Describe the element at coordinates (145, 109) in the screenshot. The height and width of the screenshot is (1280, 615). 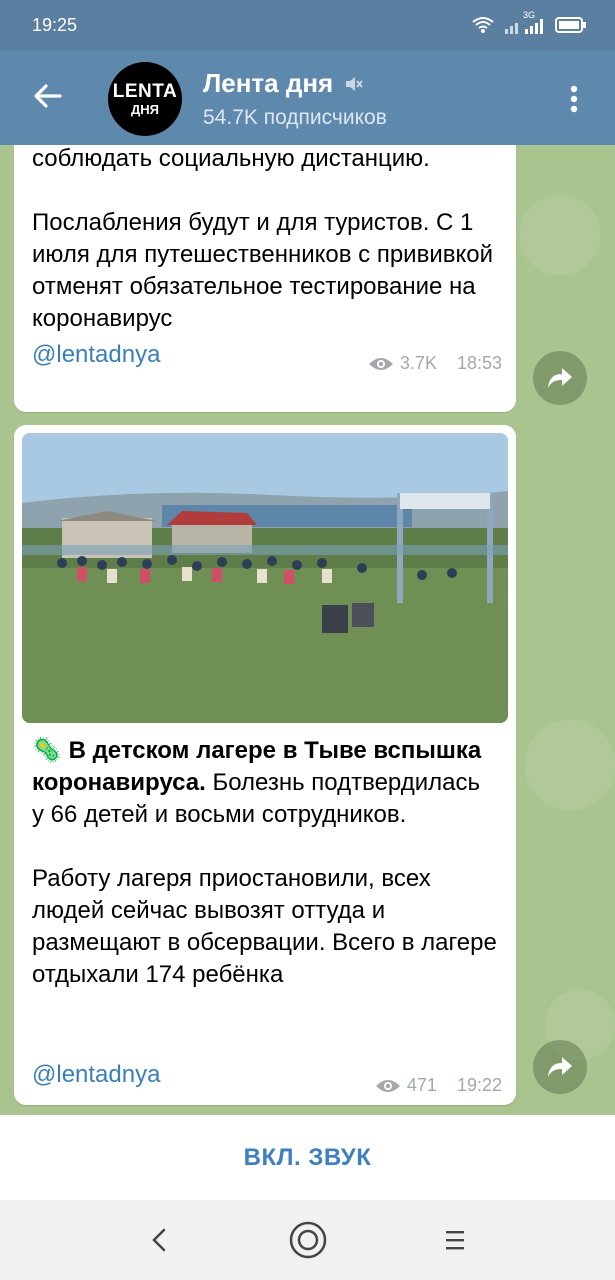
I see `avatar-logo-line2: ДНЯ` at that location.